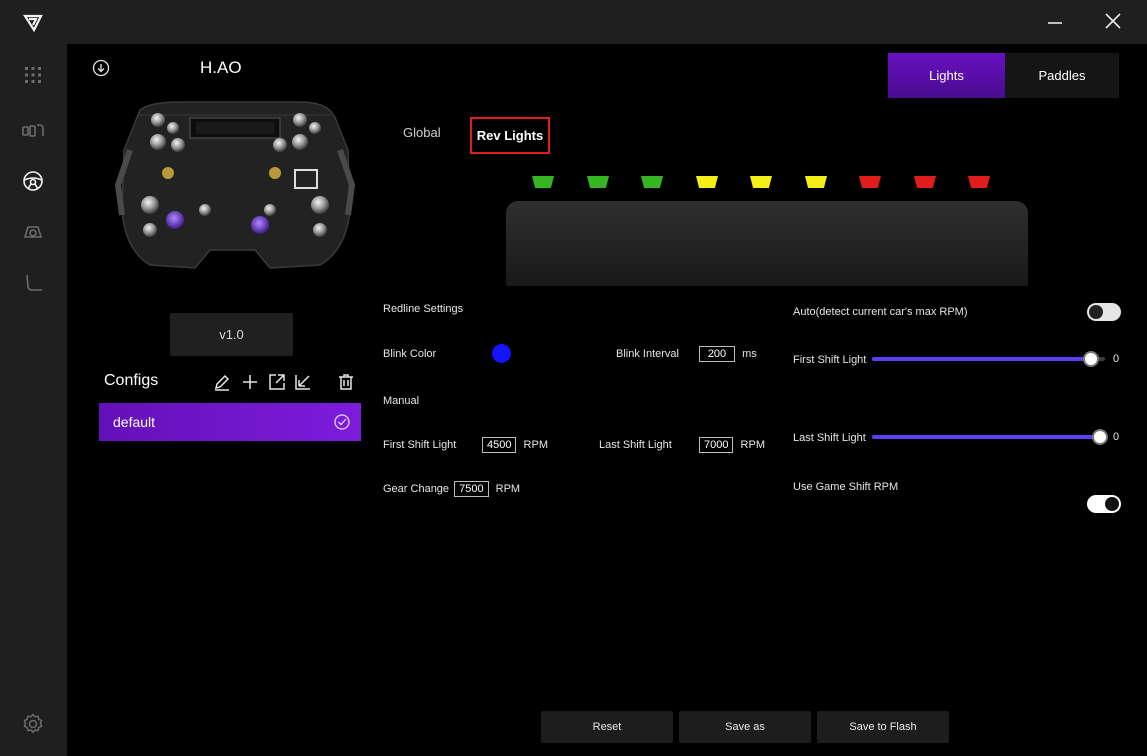  What do you see at coordinates (423, 309) in the screenshot?
I see `redline-settings-title: Redline Settings` at bounding box center [423, 309].